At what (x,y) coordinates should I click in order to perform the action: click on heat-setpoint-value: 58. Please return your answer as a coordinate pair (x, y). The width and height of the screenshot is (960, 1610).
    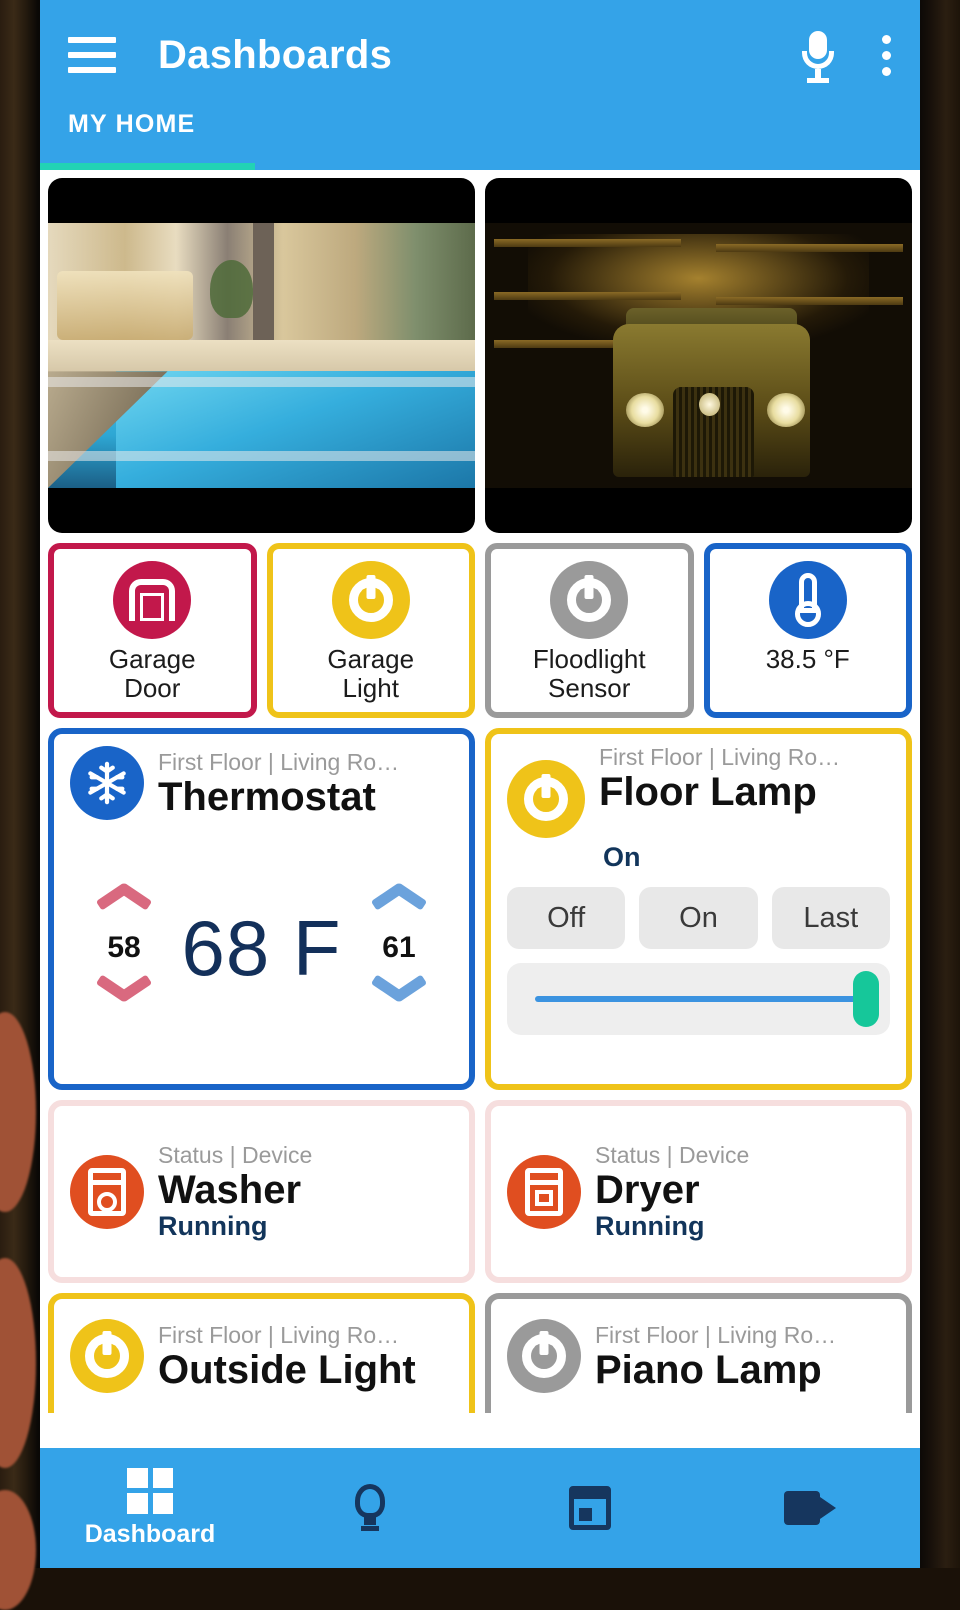
    Looking at the image, I should click on (124, 947).